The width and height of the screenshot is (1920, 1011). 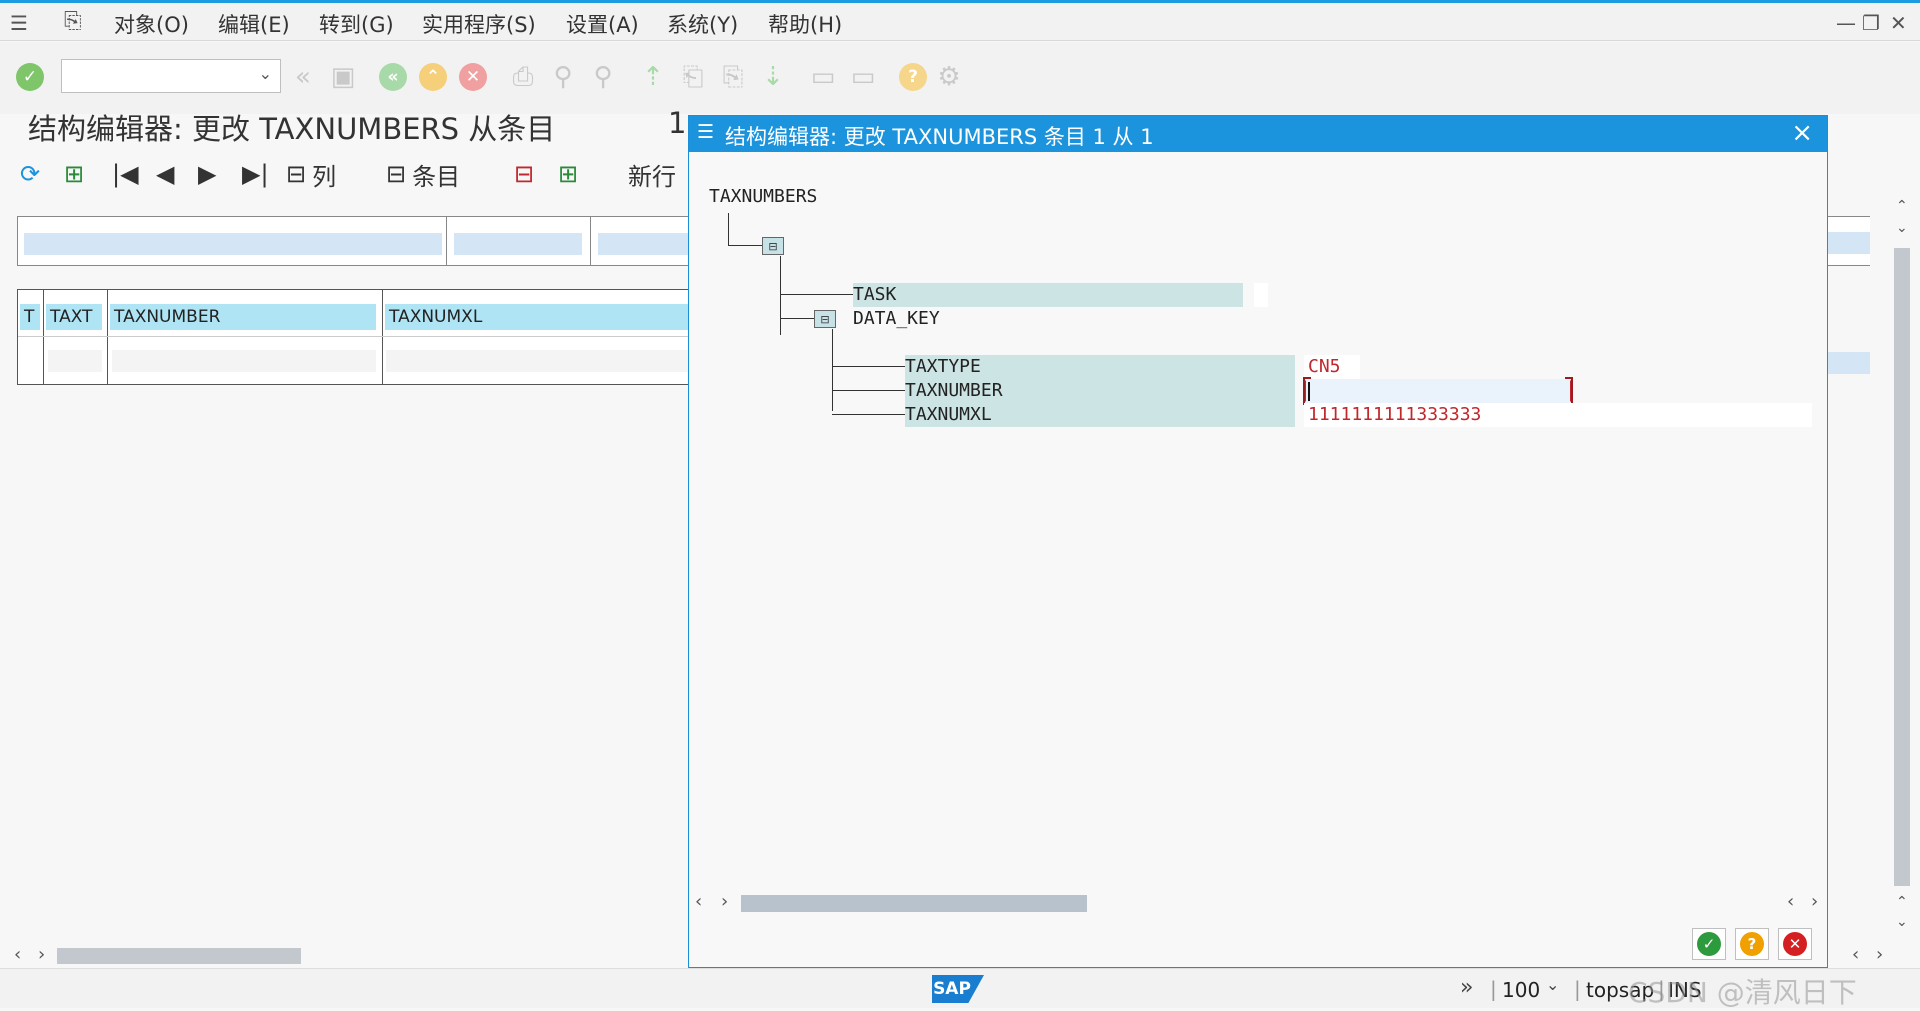 What do you see at coordinates (1902, 228) in the screenshot?
I see `scroll-up-step-icon: ⌄` at bounding box center [1902, 228].